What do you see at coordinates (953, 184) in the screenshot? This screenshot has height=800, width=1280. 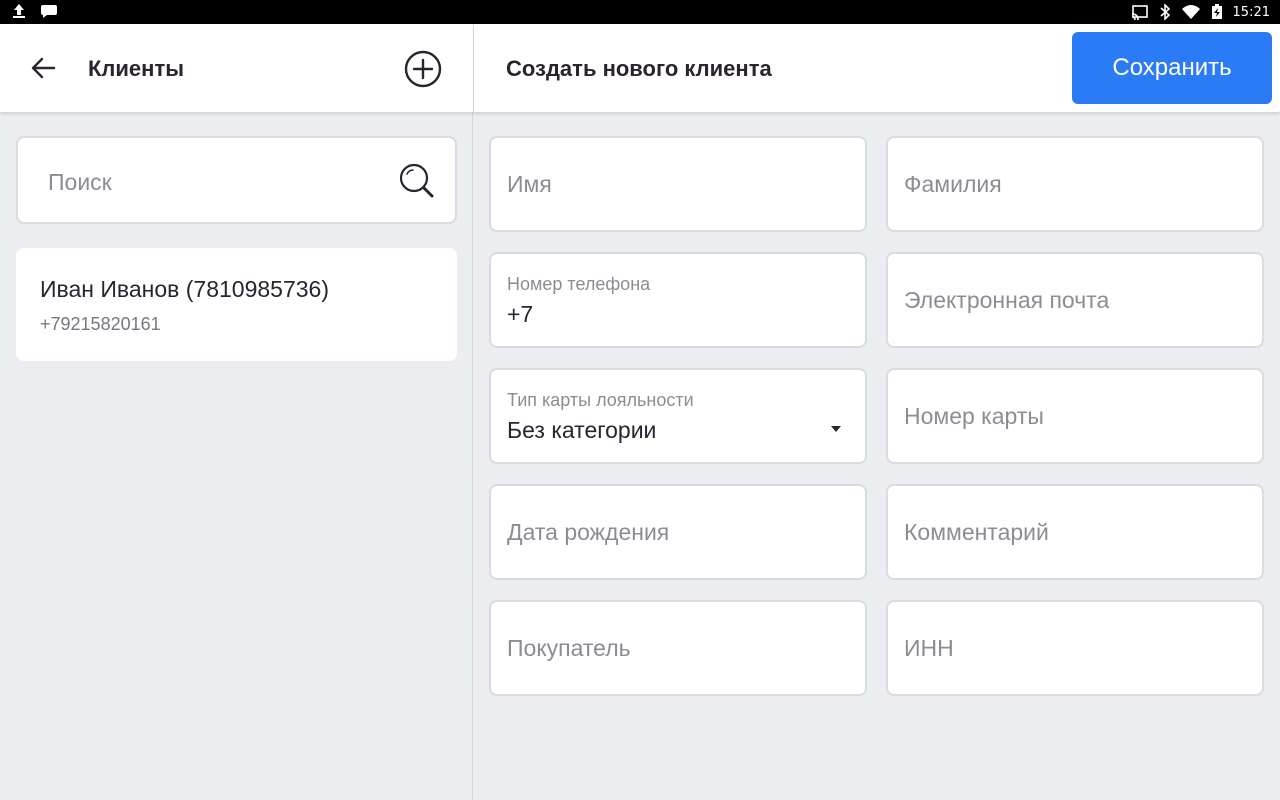 I see `last-name-placeholder: Фамилия` at bounding box center [953, 184].